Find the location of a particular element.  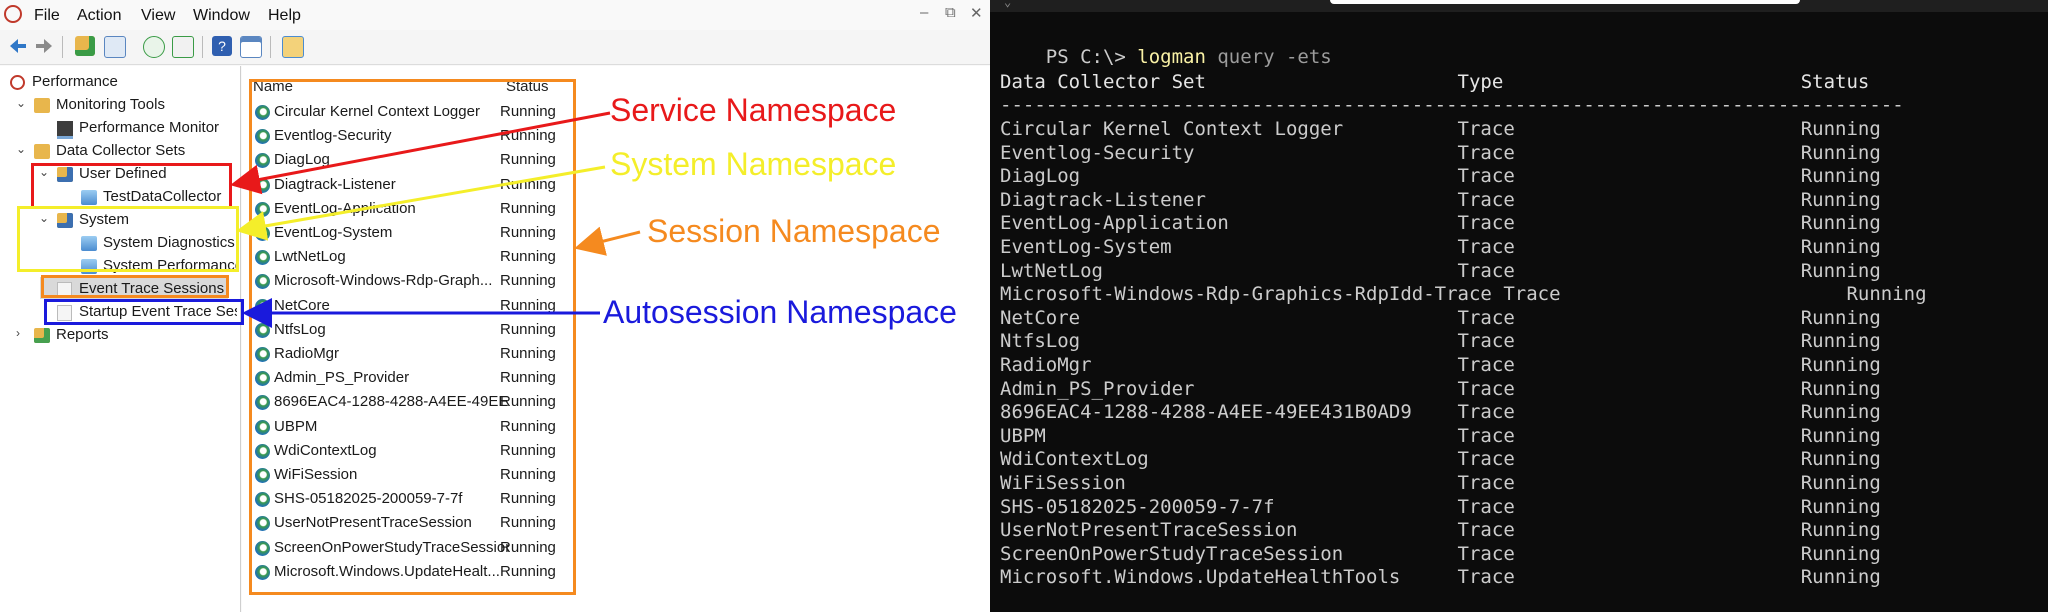

output-row: LwtNetLog Trace Running is located at coordinates (1440, 270).